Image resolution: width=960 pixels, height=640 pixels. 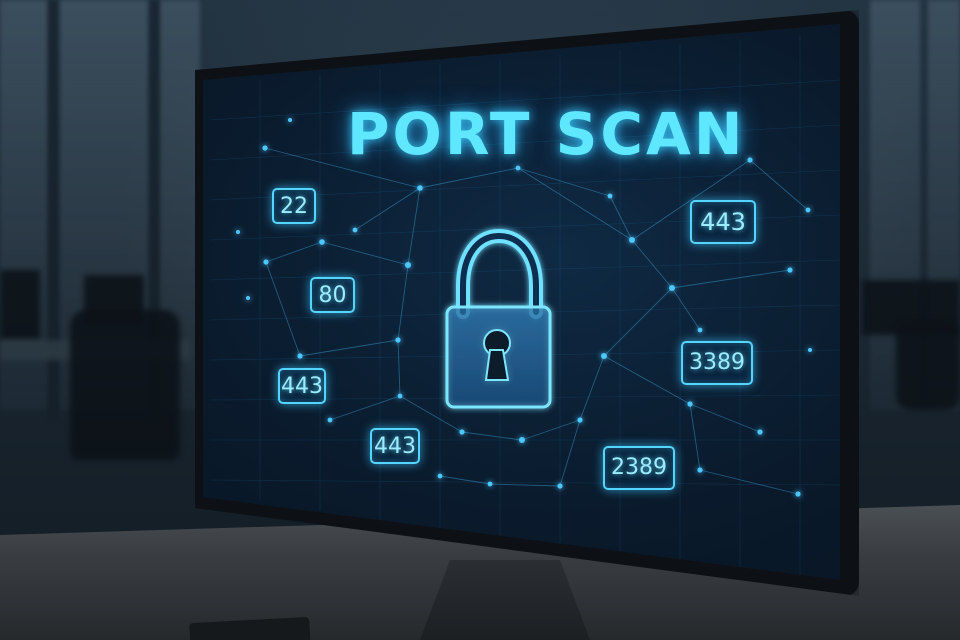 What do you see at coordinates (20, 305) in the screenshot?
I see `background-monitor` at bounding box center [20, 305].